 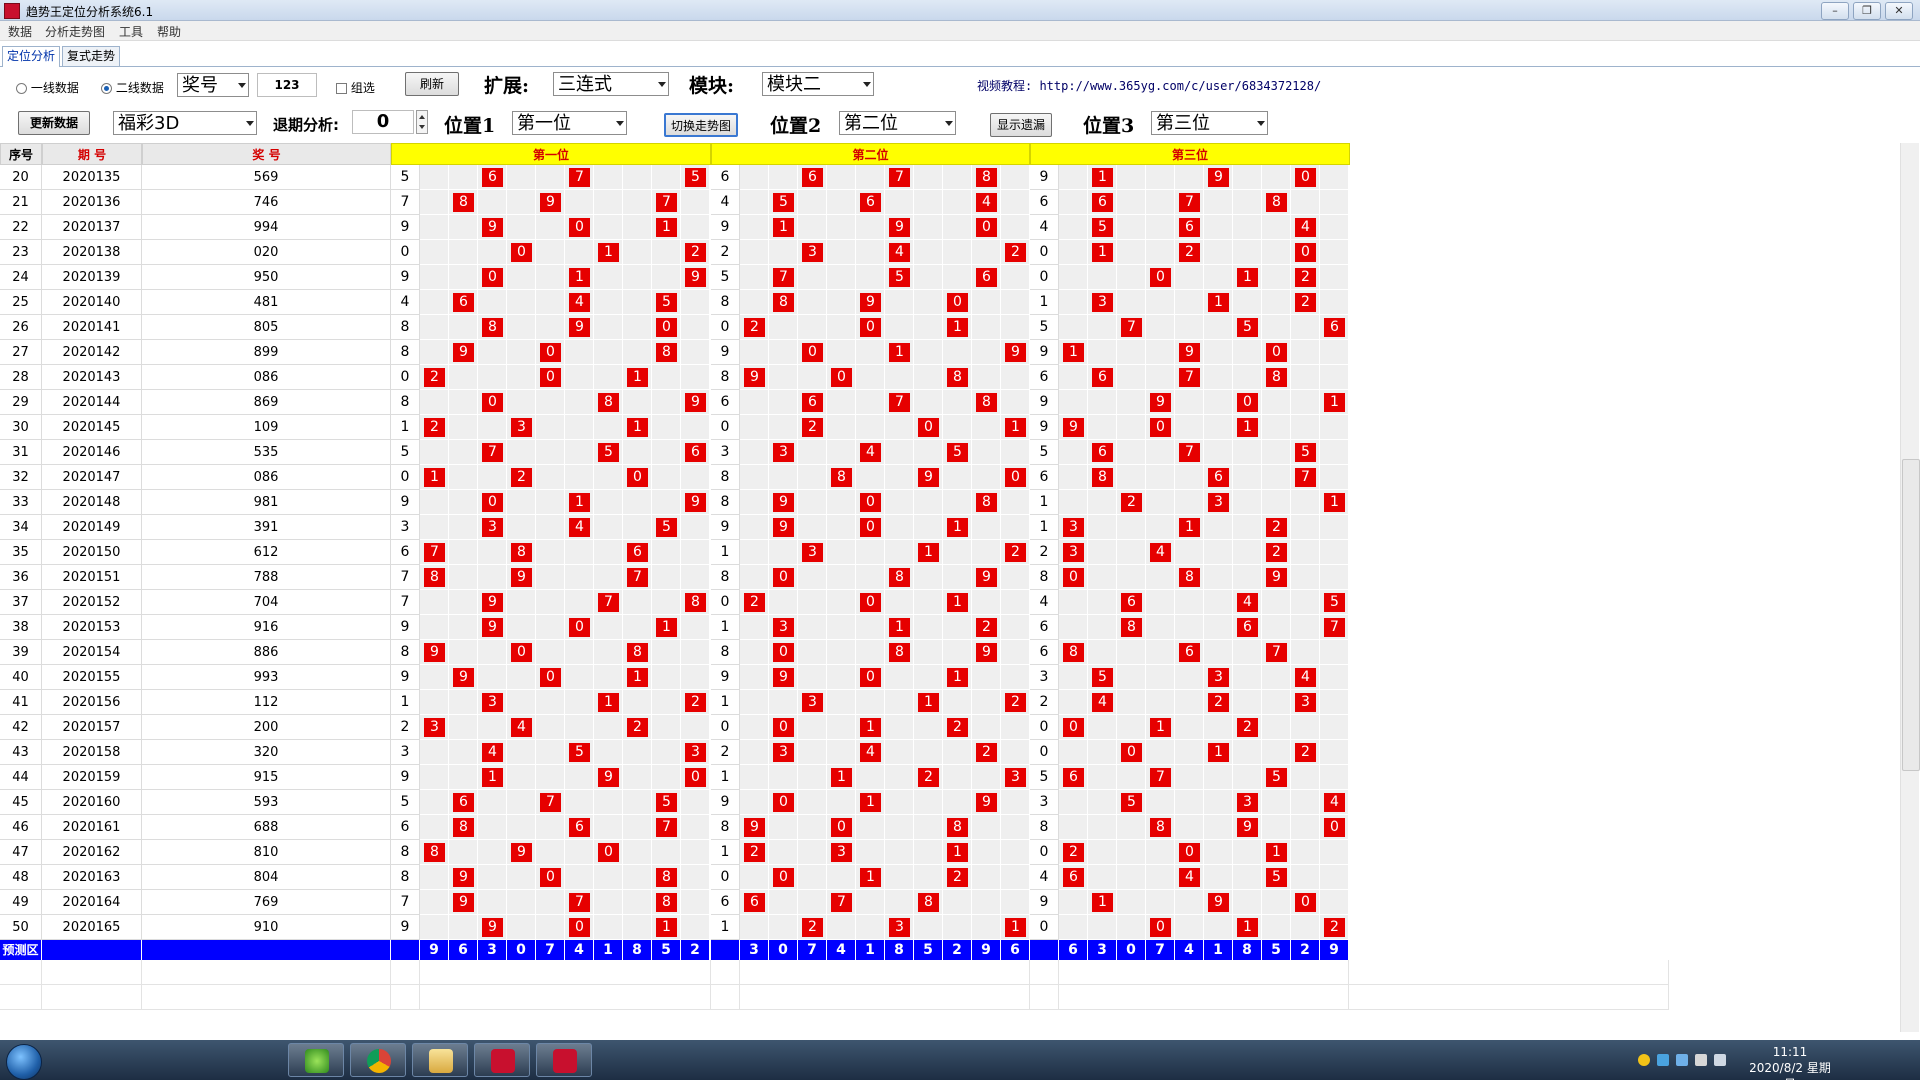 I want to click on switch-chart-button: 切换走势图, so click(x=701, y=125).